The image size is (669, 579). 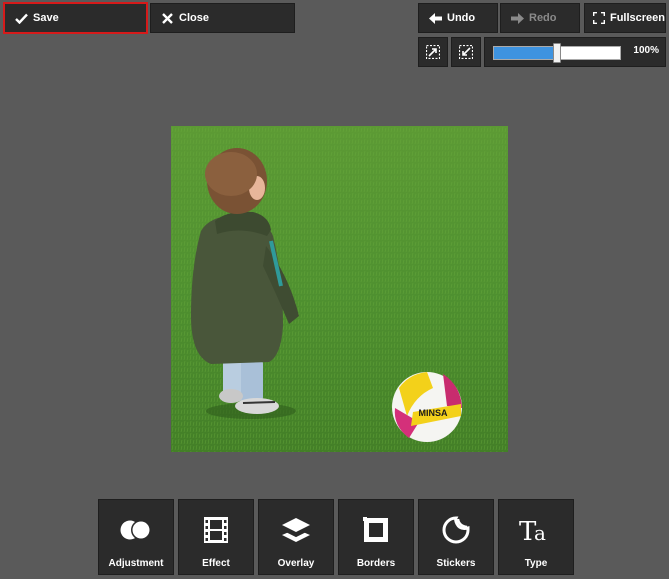 I want to click on checkmark-icon, so click(x=21, y=18).